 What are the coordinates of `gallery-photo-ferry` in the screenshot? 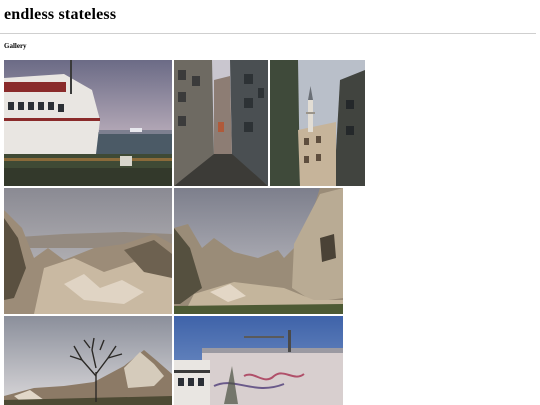 It's located at (88, 123).